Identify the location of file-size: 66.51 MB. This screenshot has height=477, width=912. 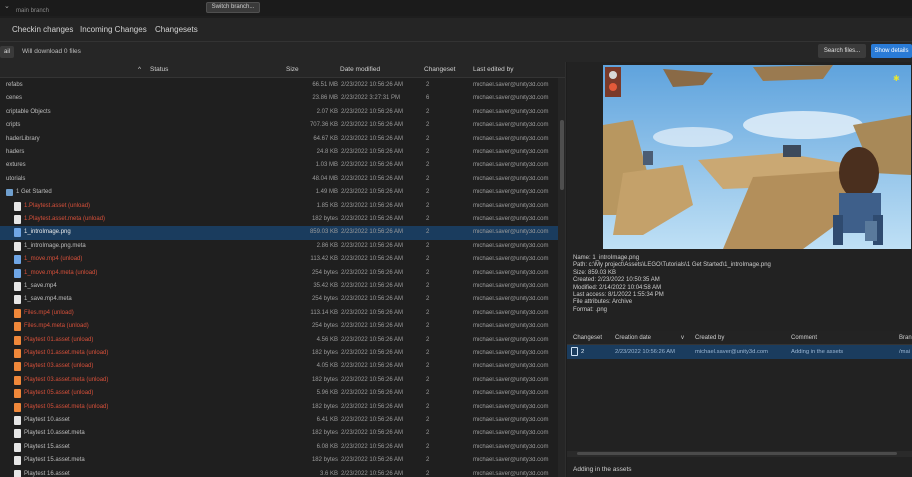
(325, 85).